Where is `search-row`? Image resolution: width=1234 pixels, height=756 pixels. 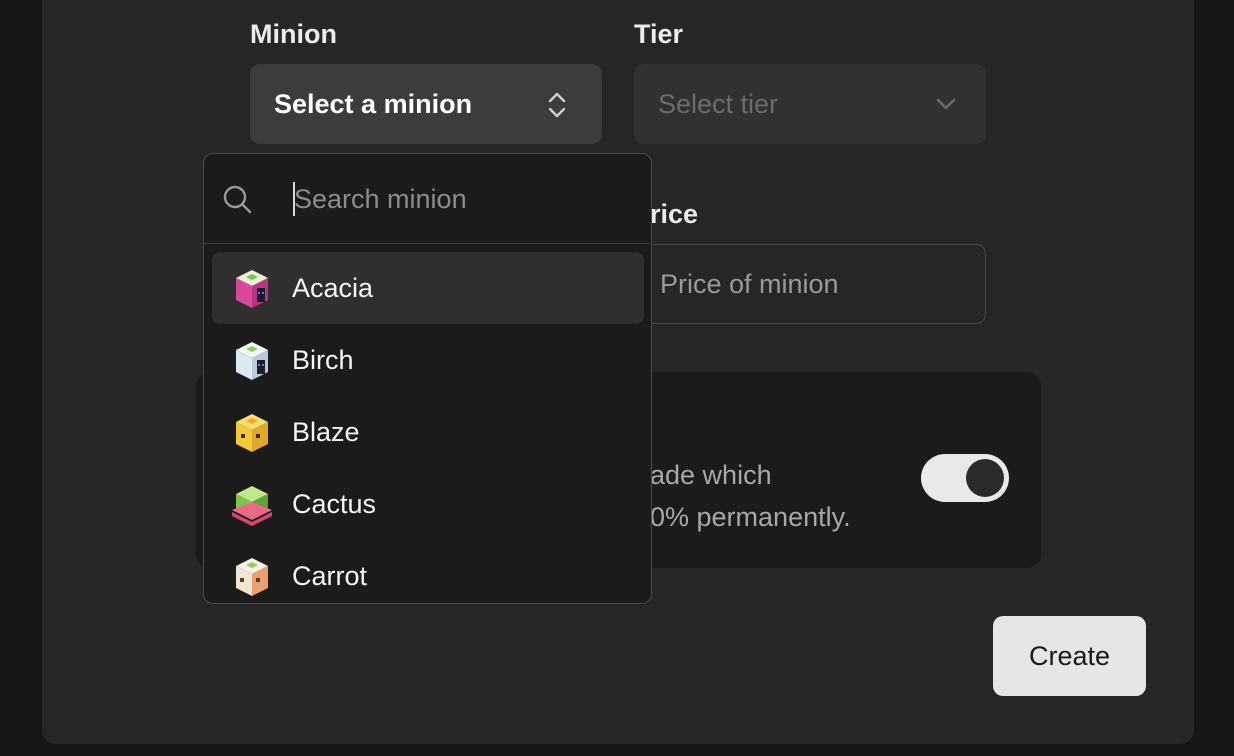 search-row is located at coordinates (427, 199).